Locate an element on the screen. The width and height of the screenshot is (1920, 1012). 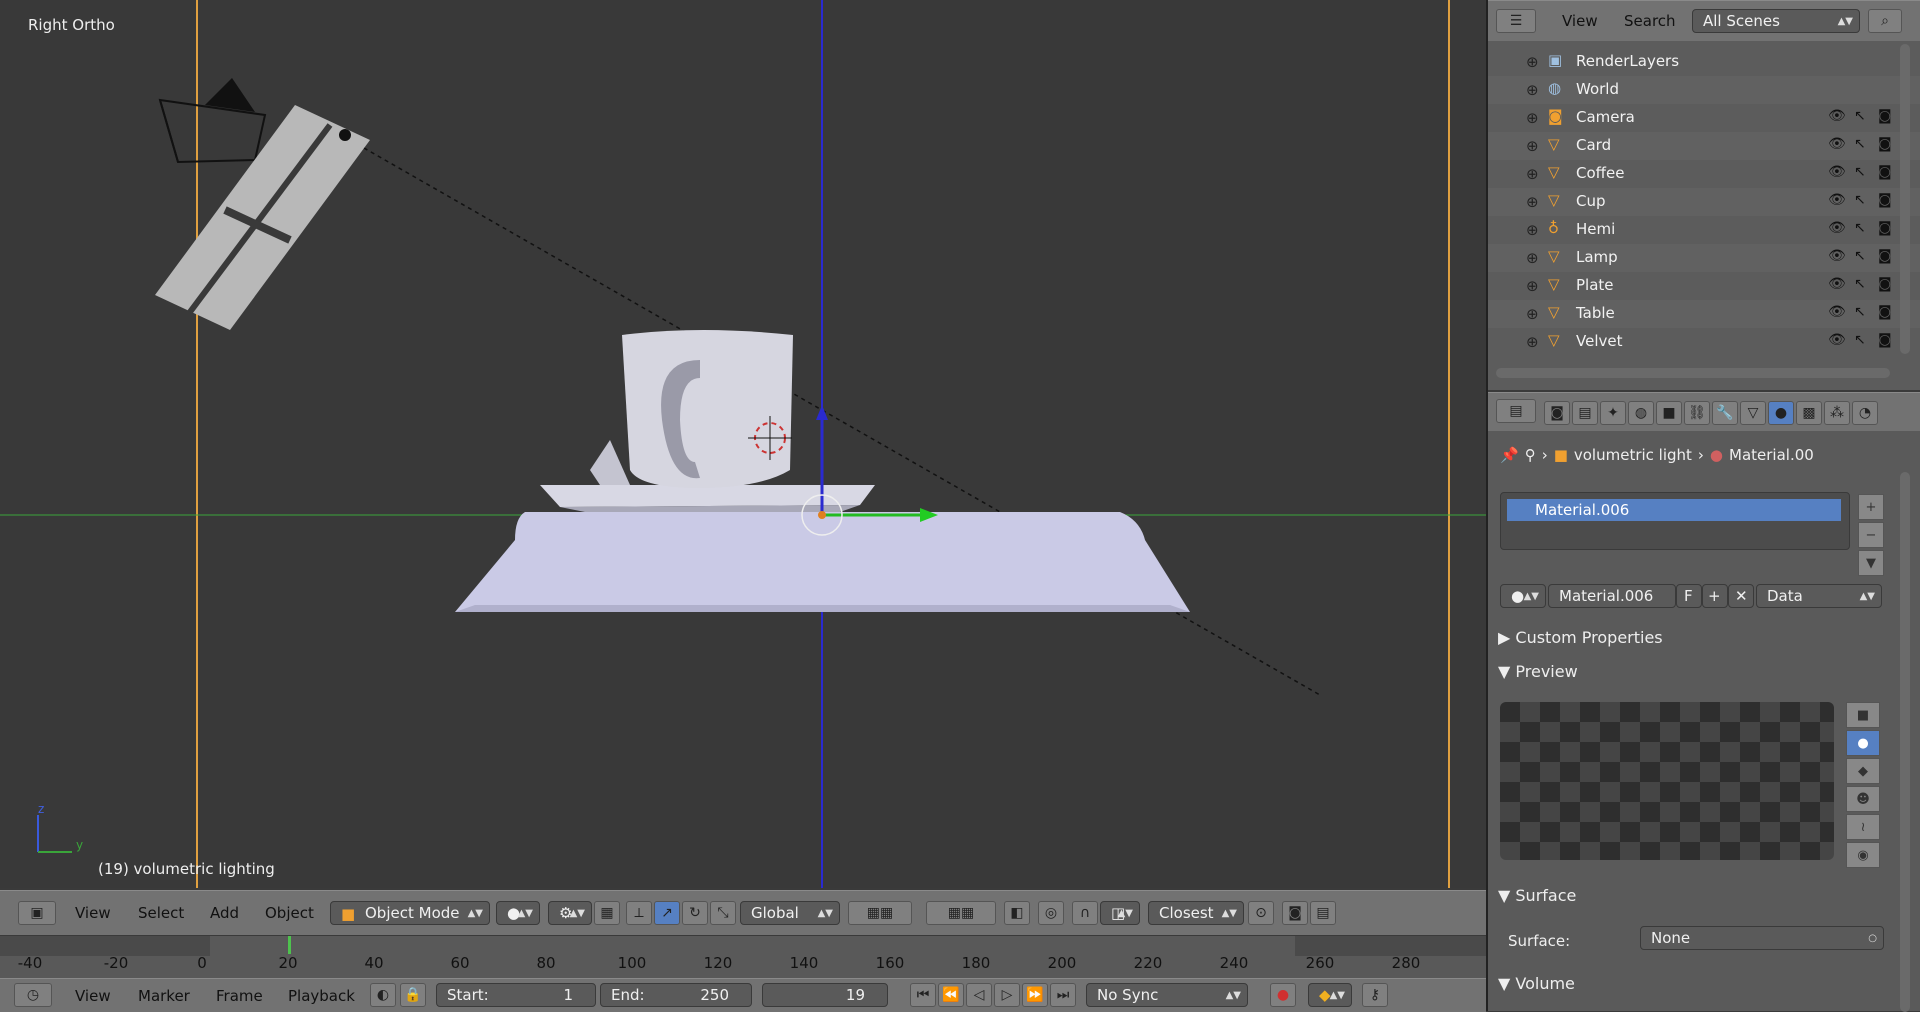
scale-icon: ⤡ is located at coordinates (723, 913).